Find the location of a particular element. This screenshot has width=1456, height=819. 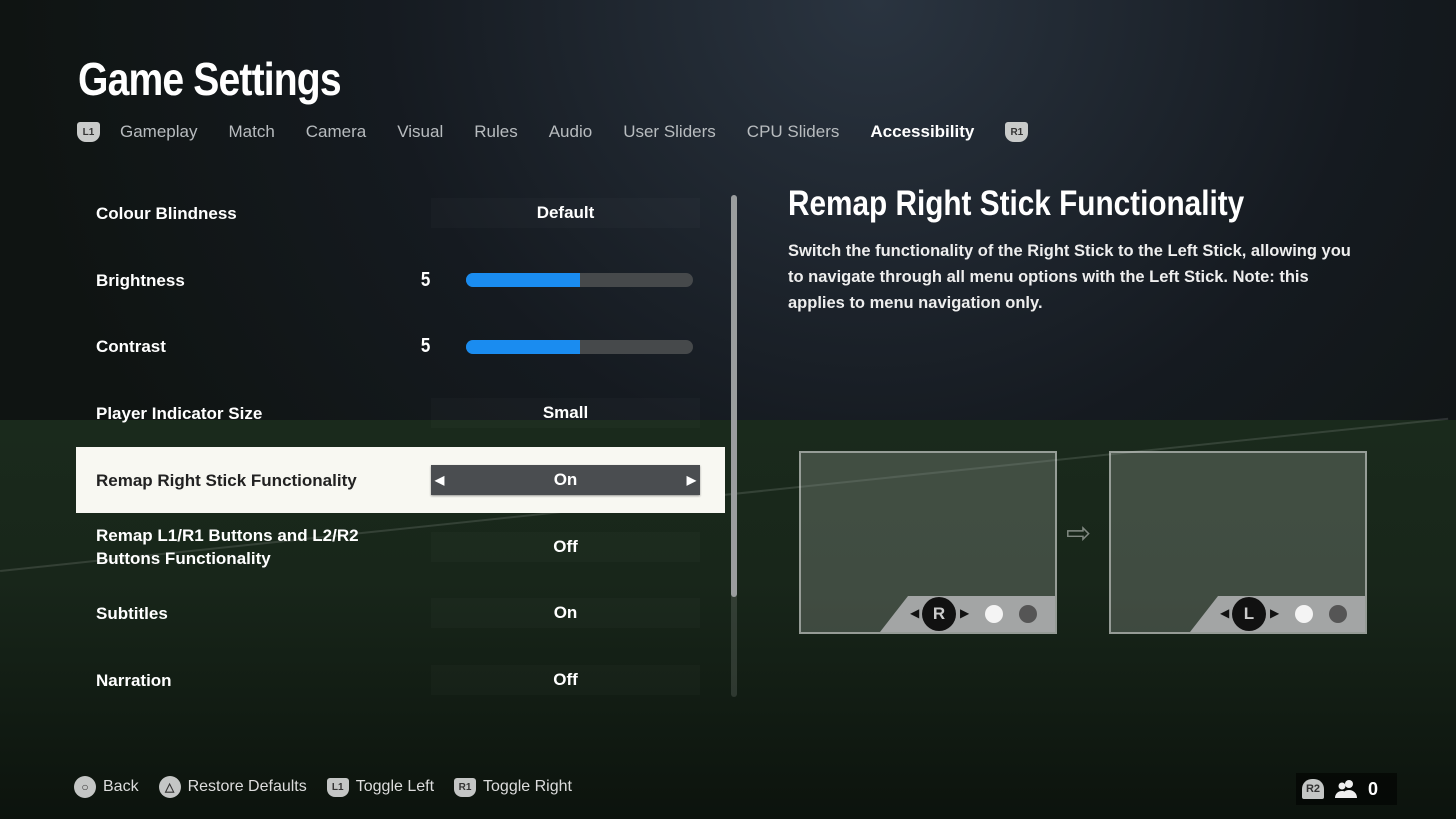

toggle-right-label: Toggle Right is located at coordinates (527, 786).